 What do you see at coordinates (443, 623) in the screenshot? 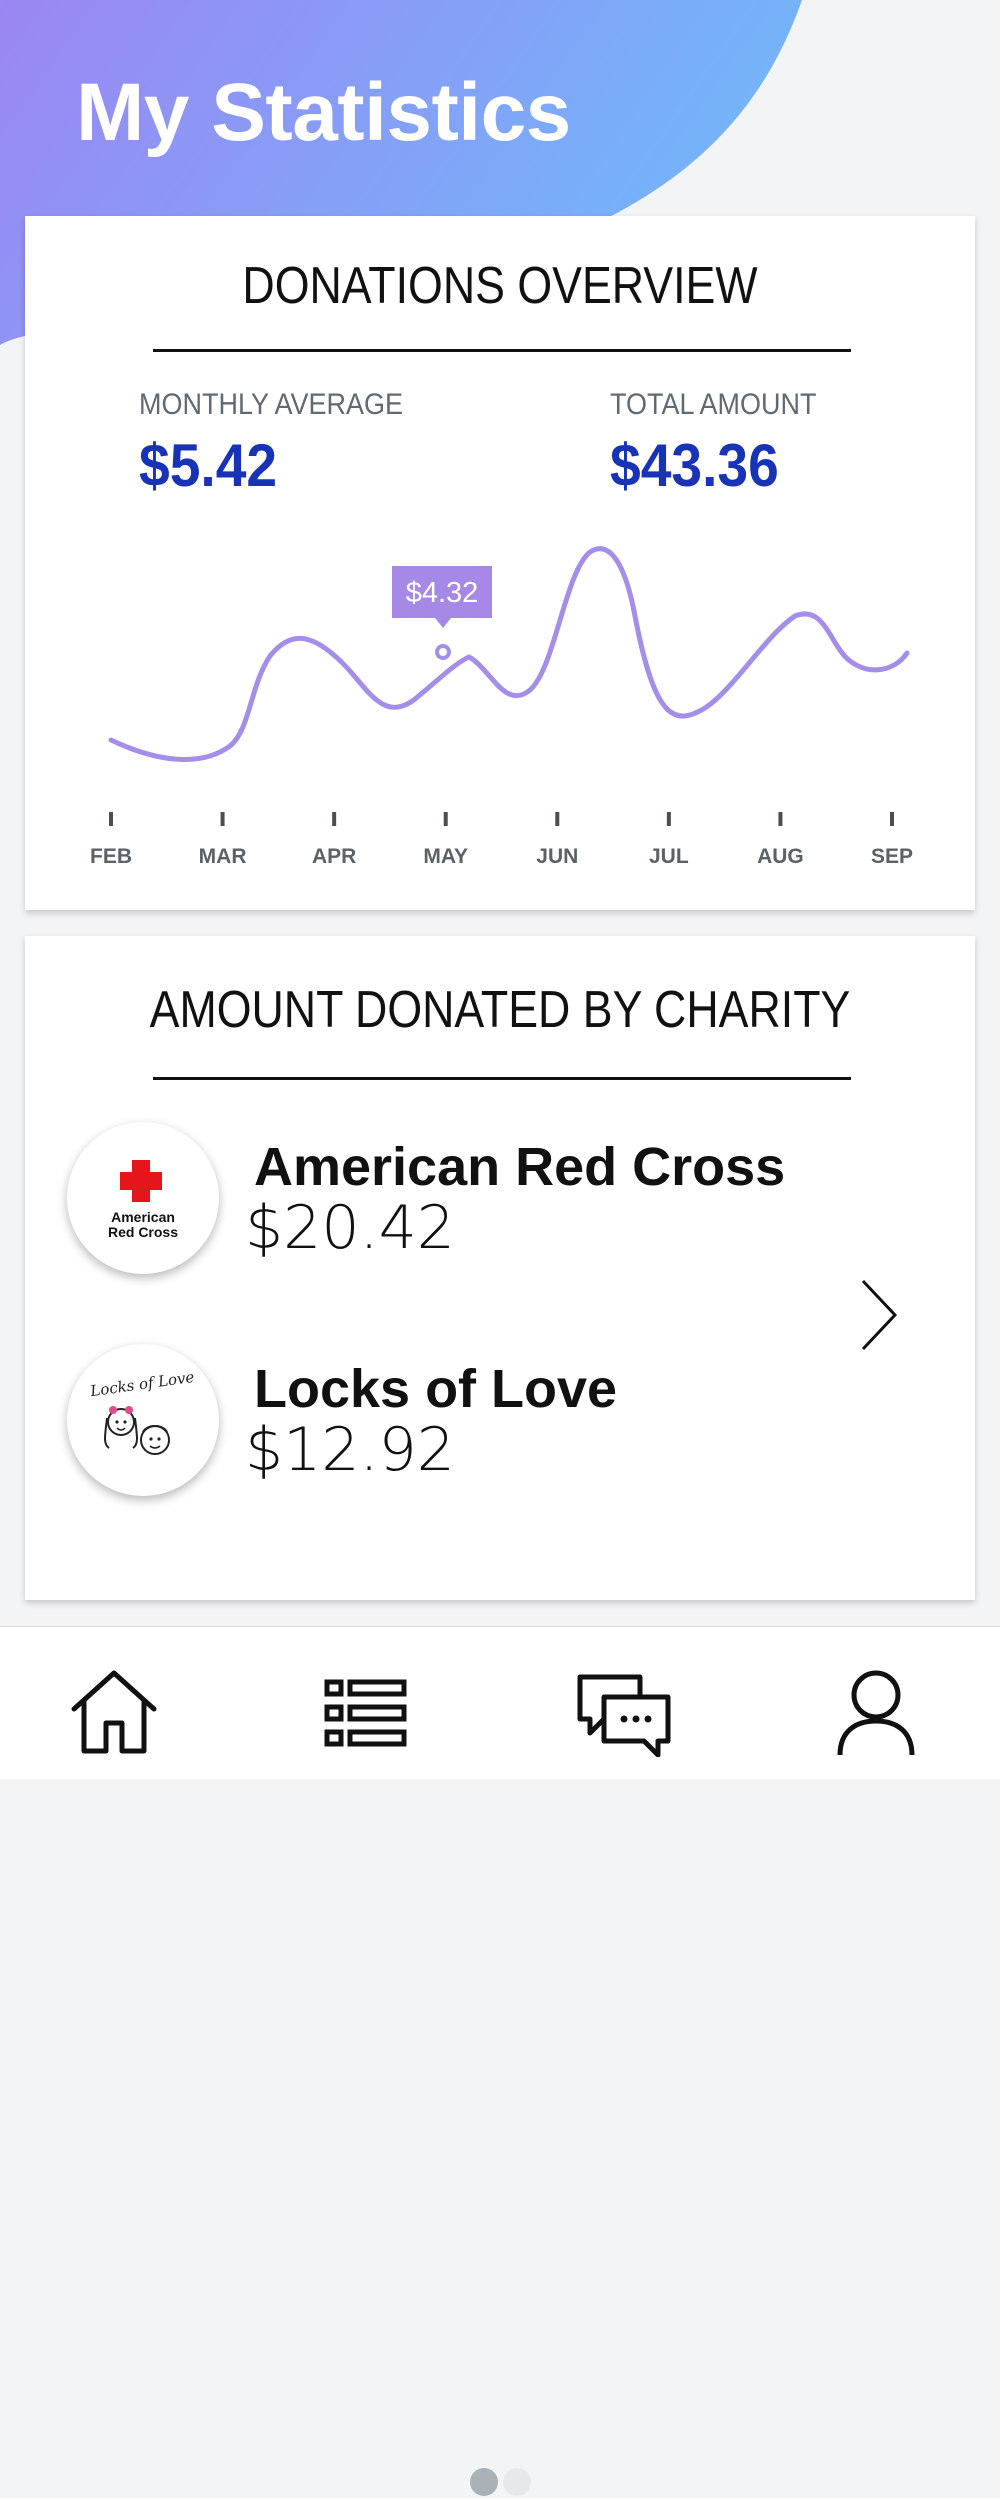
I see `tooltip-pointer` at bounding box center [443, 623].